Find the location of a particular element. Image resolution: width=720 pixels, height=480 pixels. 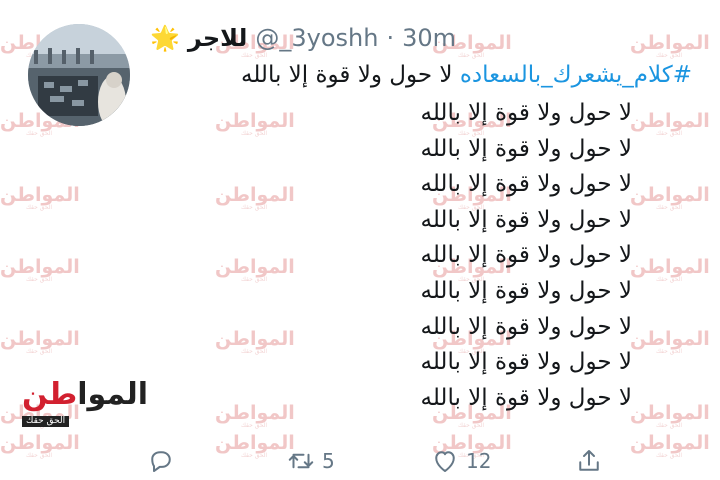

brand-logo: المواطن الحق حقك is located at coordinates (85, 402).